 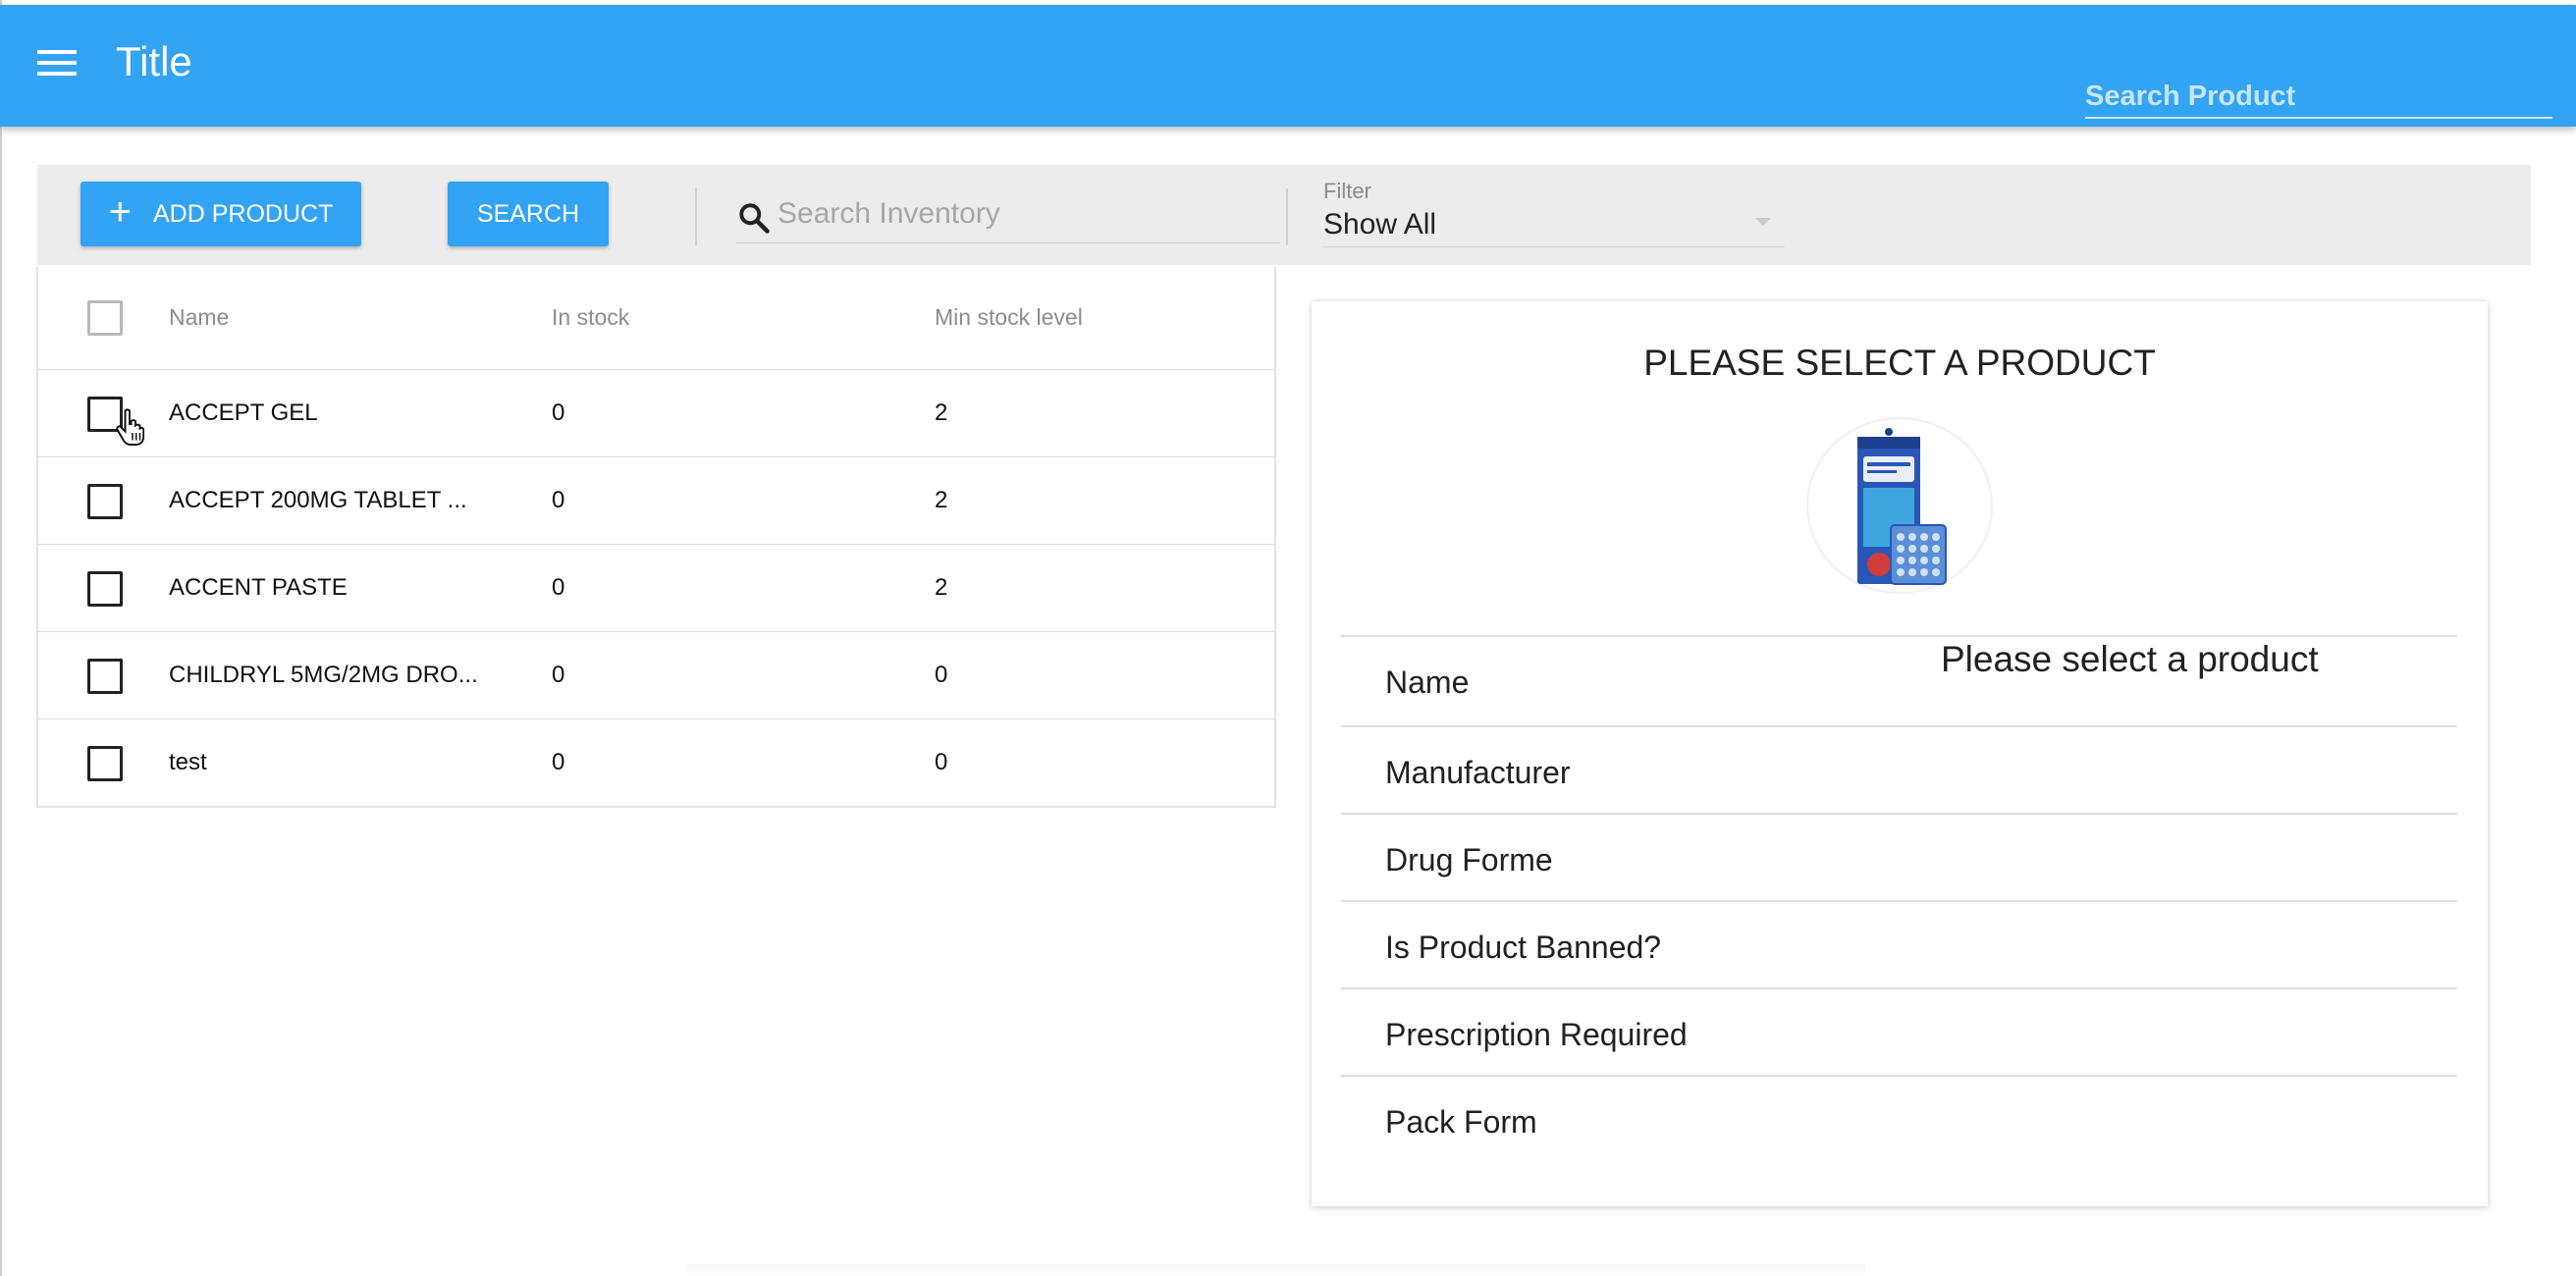 What do you see at coordinates (1284, 215) in the screenshot?
I see `inventory-toolbar: + ADD PRODUCT SEARCH Filter Show All` at bounding box center [1284, 215].